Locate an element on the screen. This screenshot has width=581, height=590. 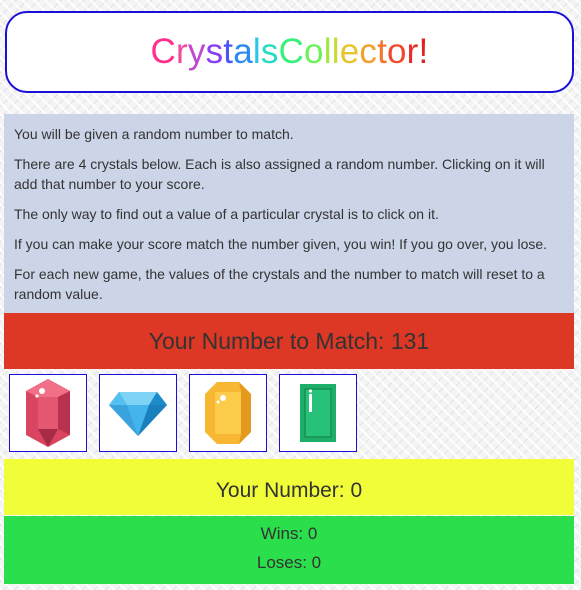
title-letter: c is located at coordinates (368, 51).